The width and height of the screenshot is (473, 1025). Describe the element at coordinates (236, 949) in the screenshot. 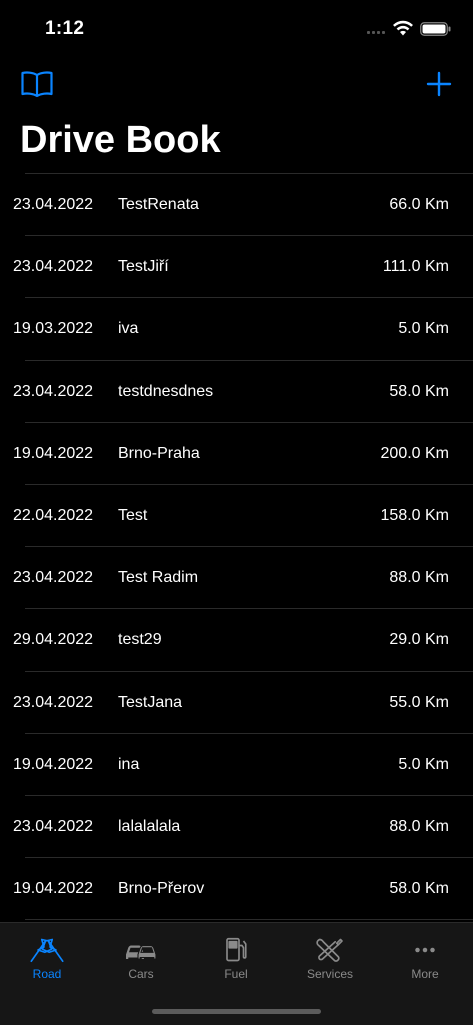

I see `fuel-pump-icon` at that location.